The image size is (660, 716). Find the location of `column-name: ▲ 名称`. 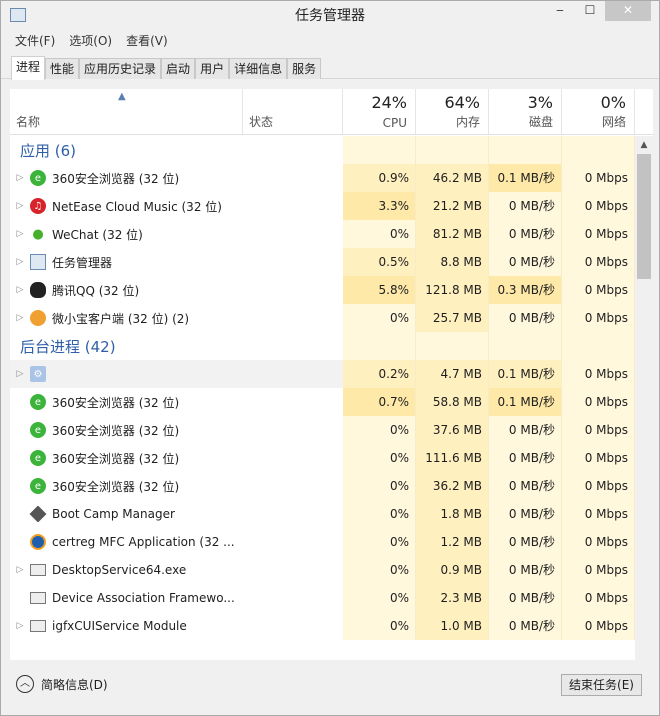

column-name: ▲ 名称 is located at coordinates (126, 111).